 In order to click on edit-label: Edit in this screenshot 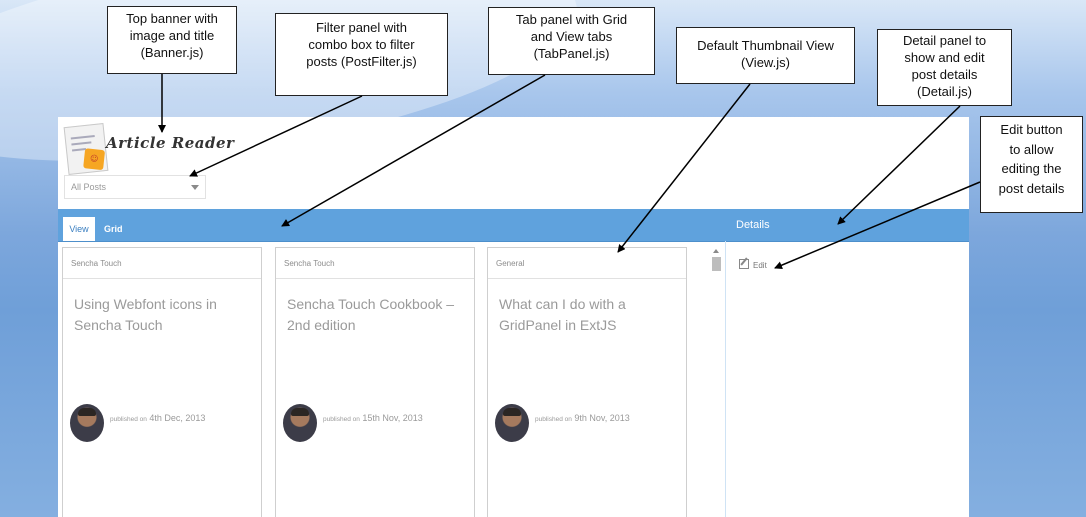, I will do `click(760, 265)`.